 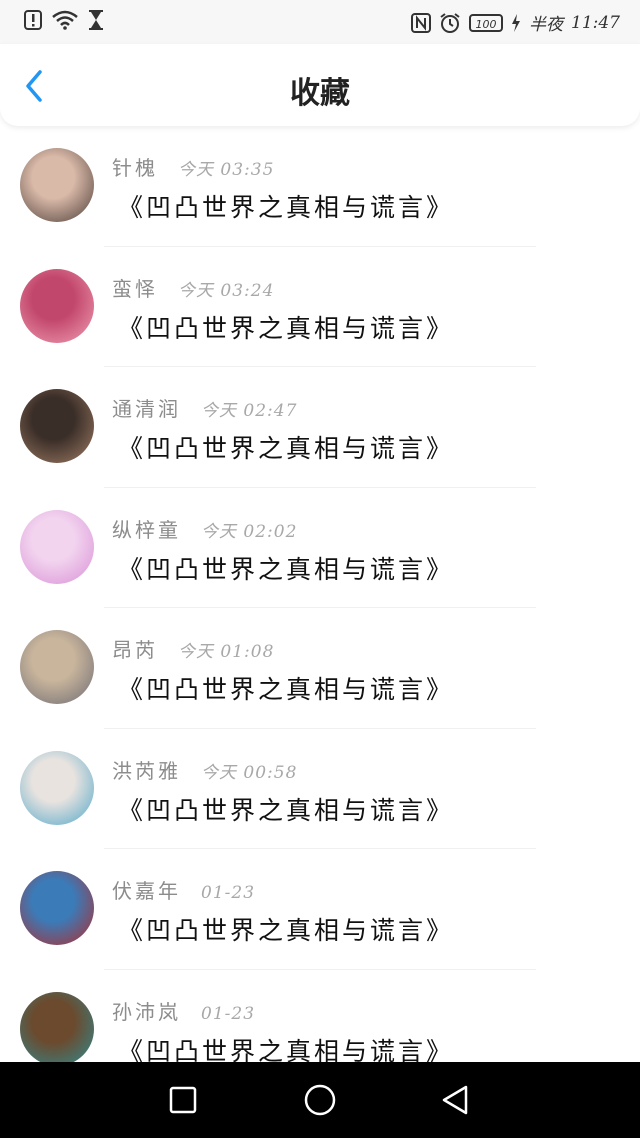 What do you see at coordinates (146, 770) in the screenshot?
I see `user-name: 洪芮雅` at bounding box center [146, 770].